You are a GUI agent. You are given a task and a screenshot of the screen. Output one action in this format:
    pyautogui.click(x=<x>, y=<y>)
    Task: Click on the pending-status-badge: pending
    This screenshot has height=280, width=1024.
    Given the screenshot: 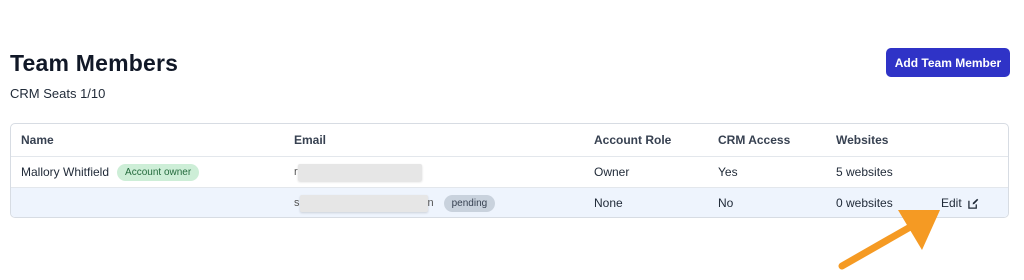 What is the action you would take?
    pyautogui.click(x=469, y=203)
    